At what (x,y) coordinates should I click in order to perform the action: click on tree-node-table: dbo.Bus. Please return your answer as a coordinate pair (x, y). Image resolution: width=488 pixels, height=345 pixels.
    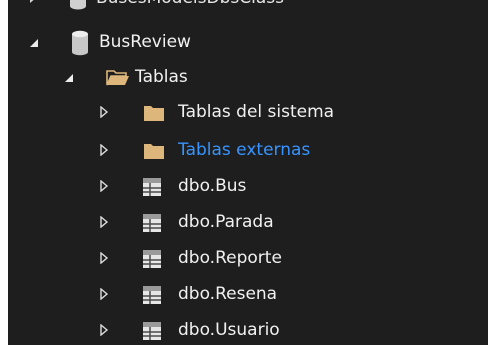
    Looking at the image, I should click on (248, 186).